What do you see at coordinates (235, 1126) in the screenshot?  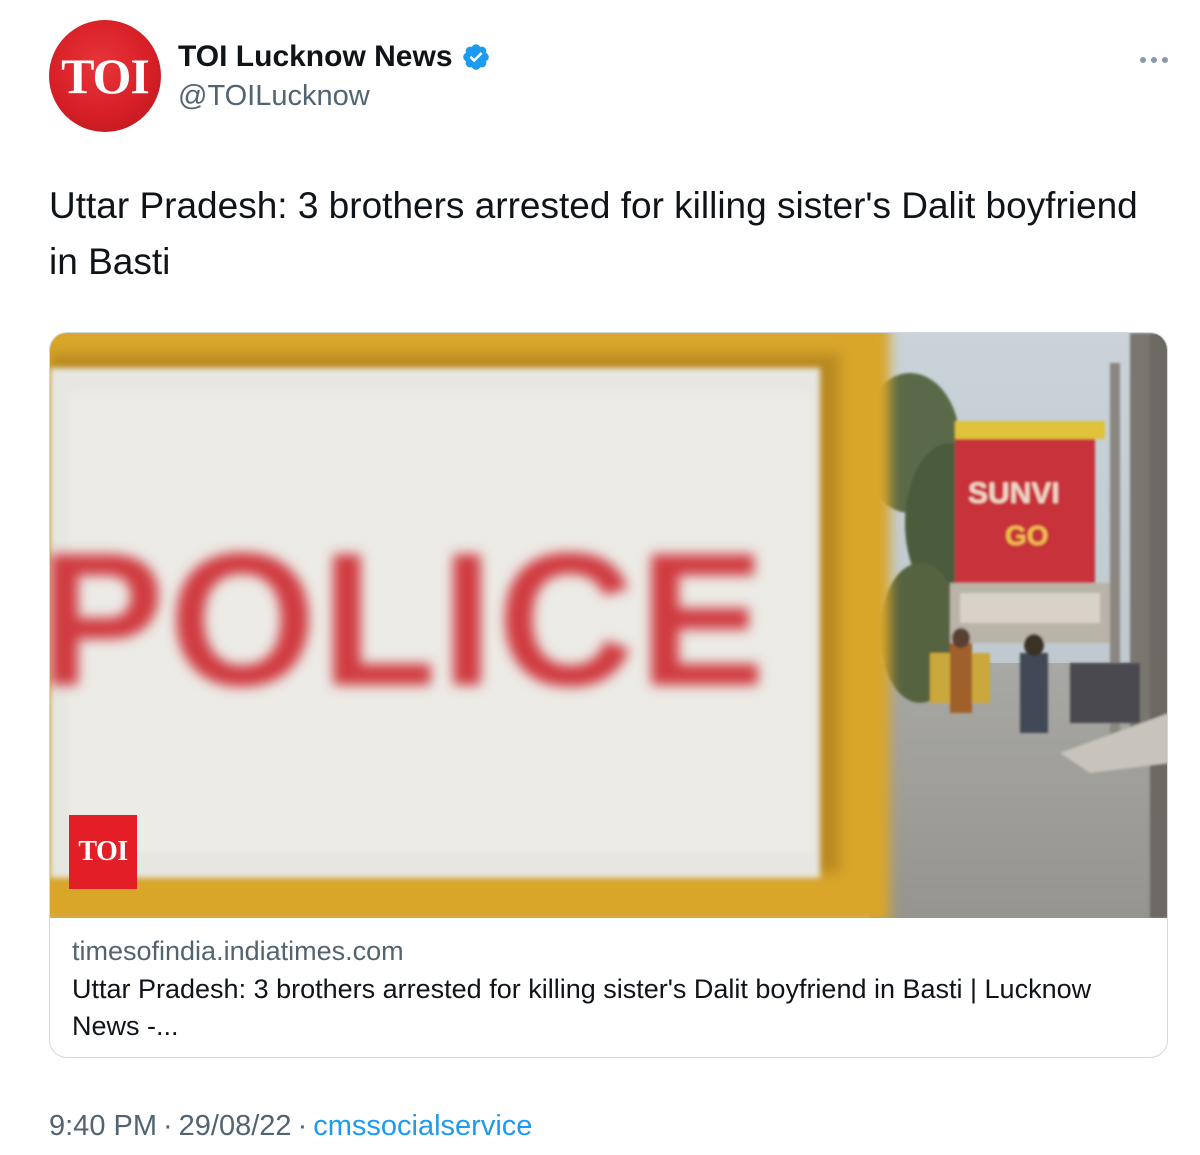 I see `tweet-date: 29/08/22` at bounding box center [235, 1126].